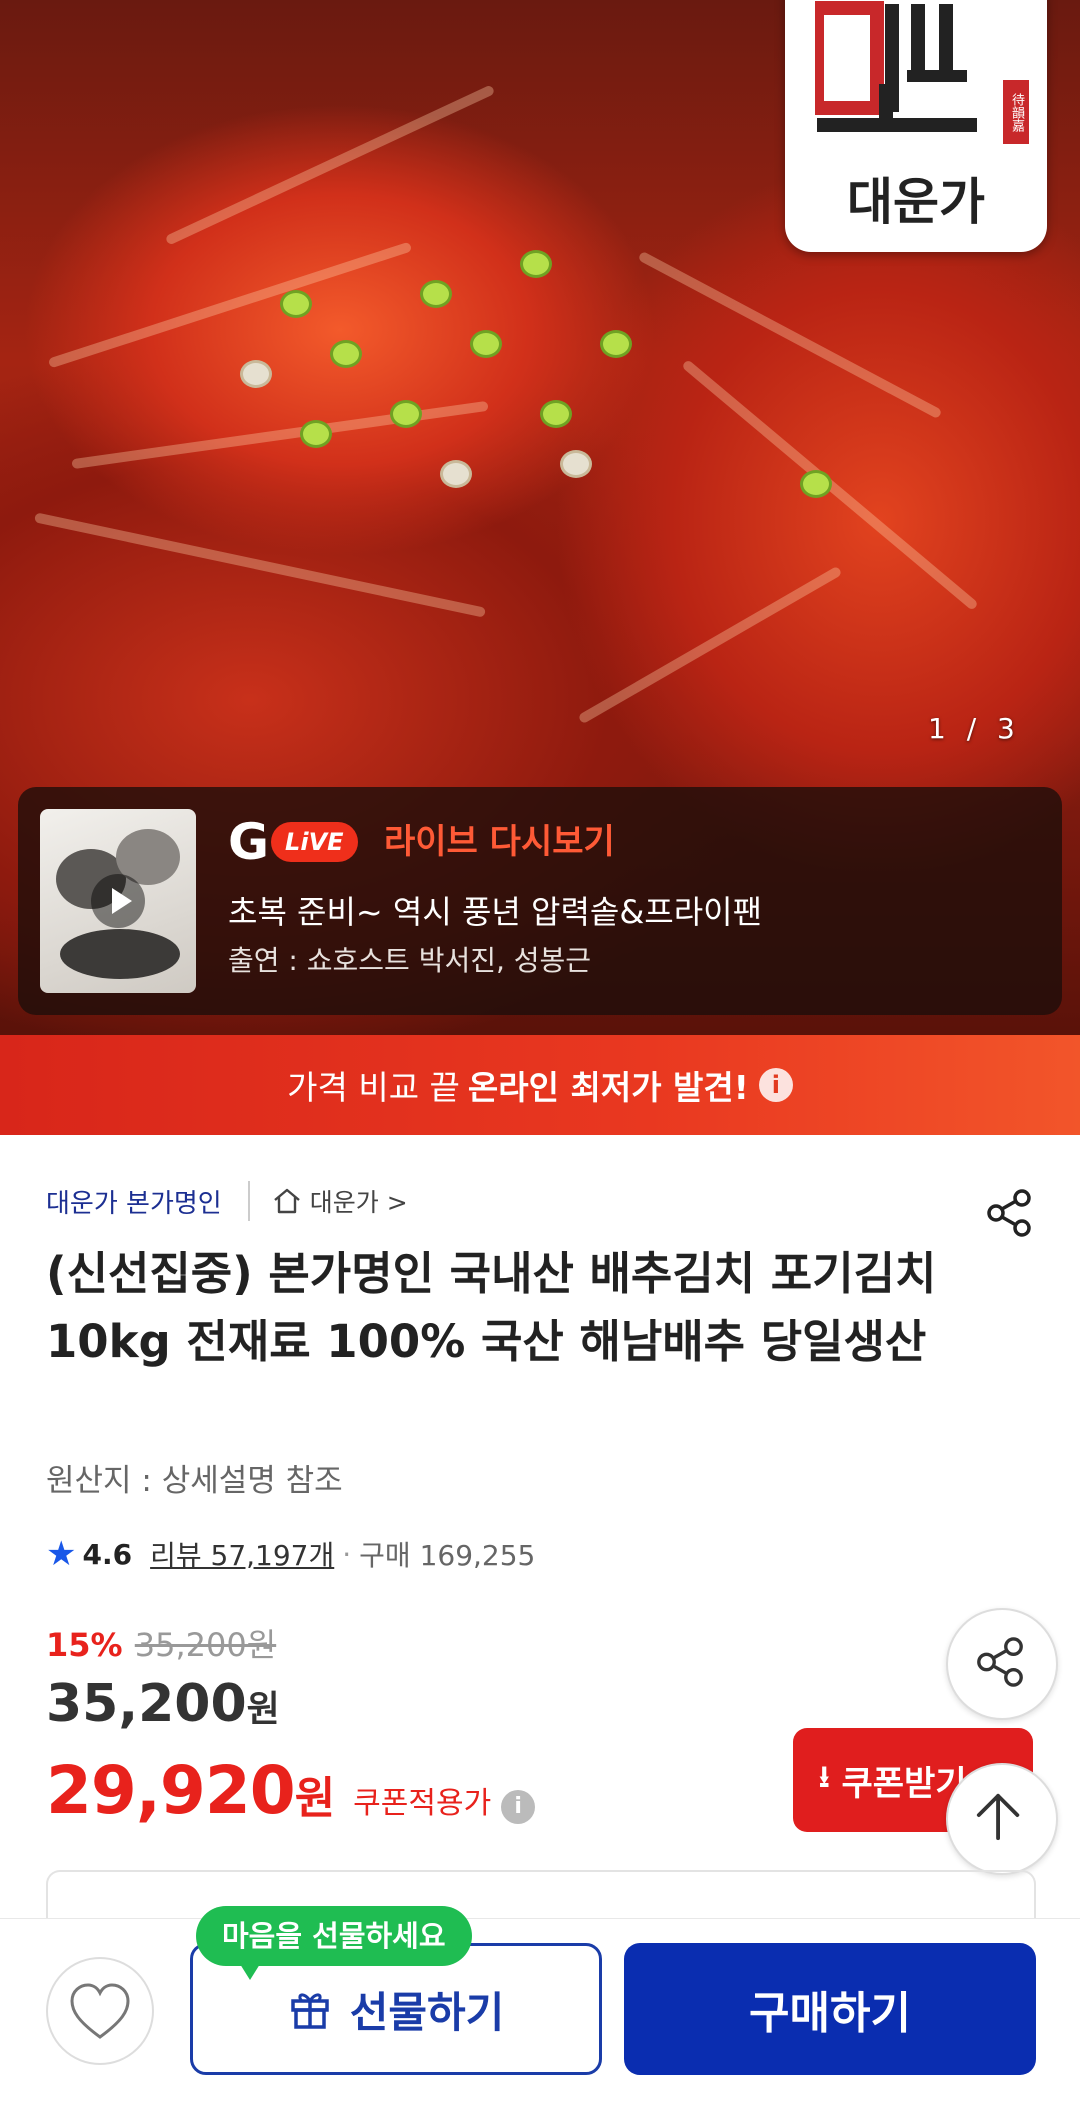 The height and width of the screenshot is (2101, 1080). I want to click on coupon-price-unit: 원, so click(315, 1798).